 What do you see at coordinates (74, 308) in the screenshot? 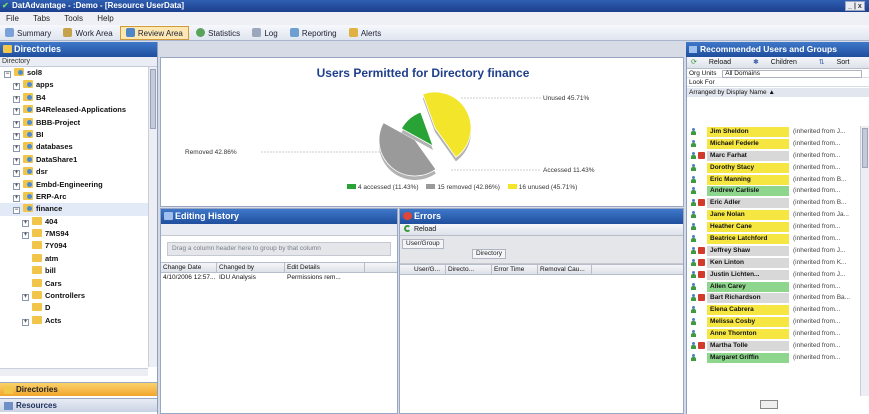
I see `tree-item: D` at bounding box center [74, 308].